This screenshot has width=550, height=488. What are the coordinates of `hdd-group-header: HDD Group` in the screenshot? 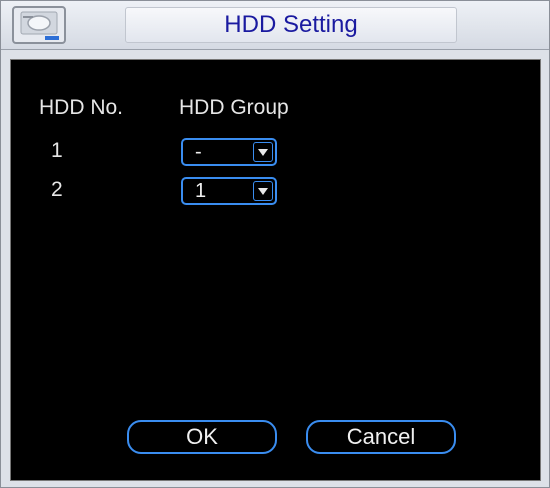 It's located at (234, 107).